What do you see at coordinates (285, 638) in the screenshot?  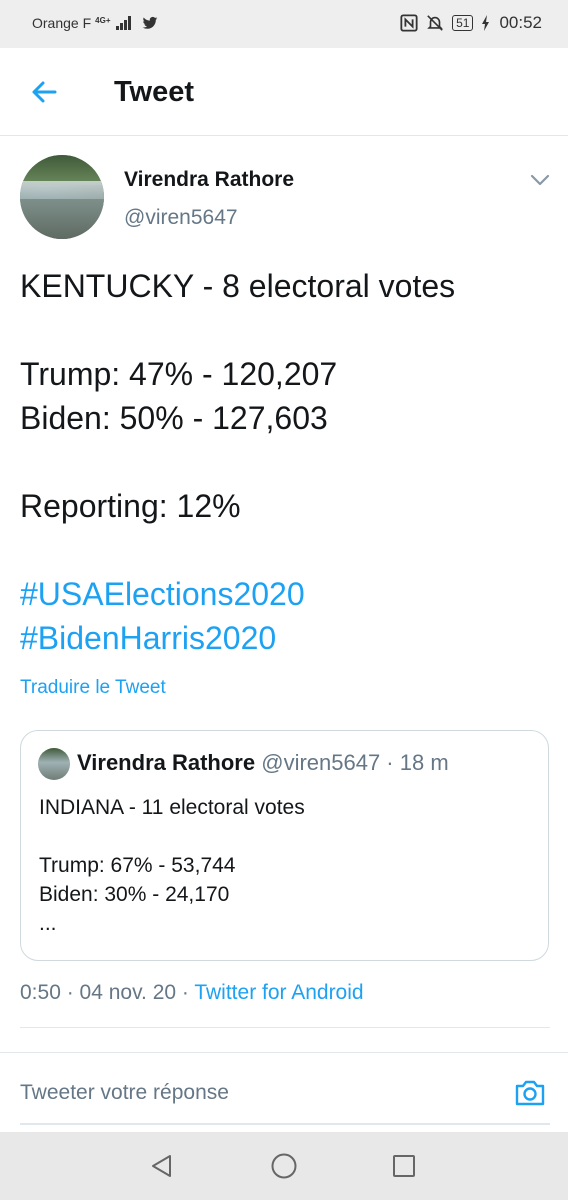 I see `hashtag-link: #BidenHarris2020` at bounding box center [285, 638].